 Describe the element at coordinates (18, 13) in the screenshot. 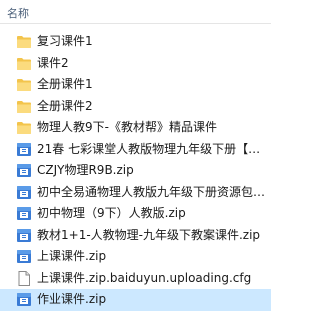

I see `name-column-header: 名称` at that location.